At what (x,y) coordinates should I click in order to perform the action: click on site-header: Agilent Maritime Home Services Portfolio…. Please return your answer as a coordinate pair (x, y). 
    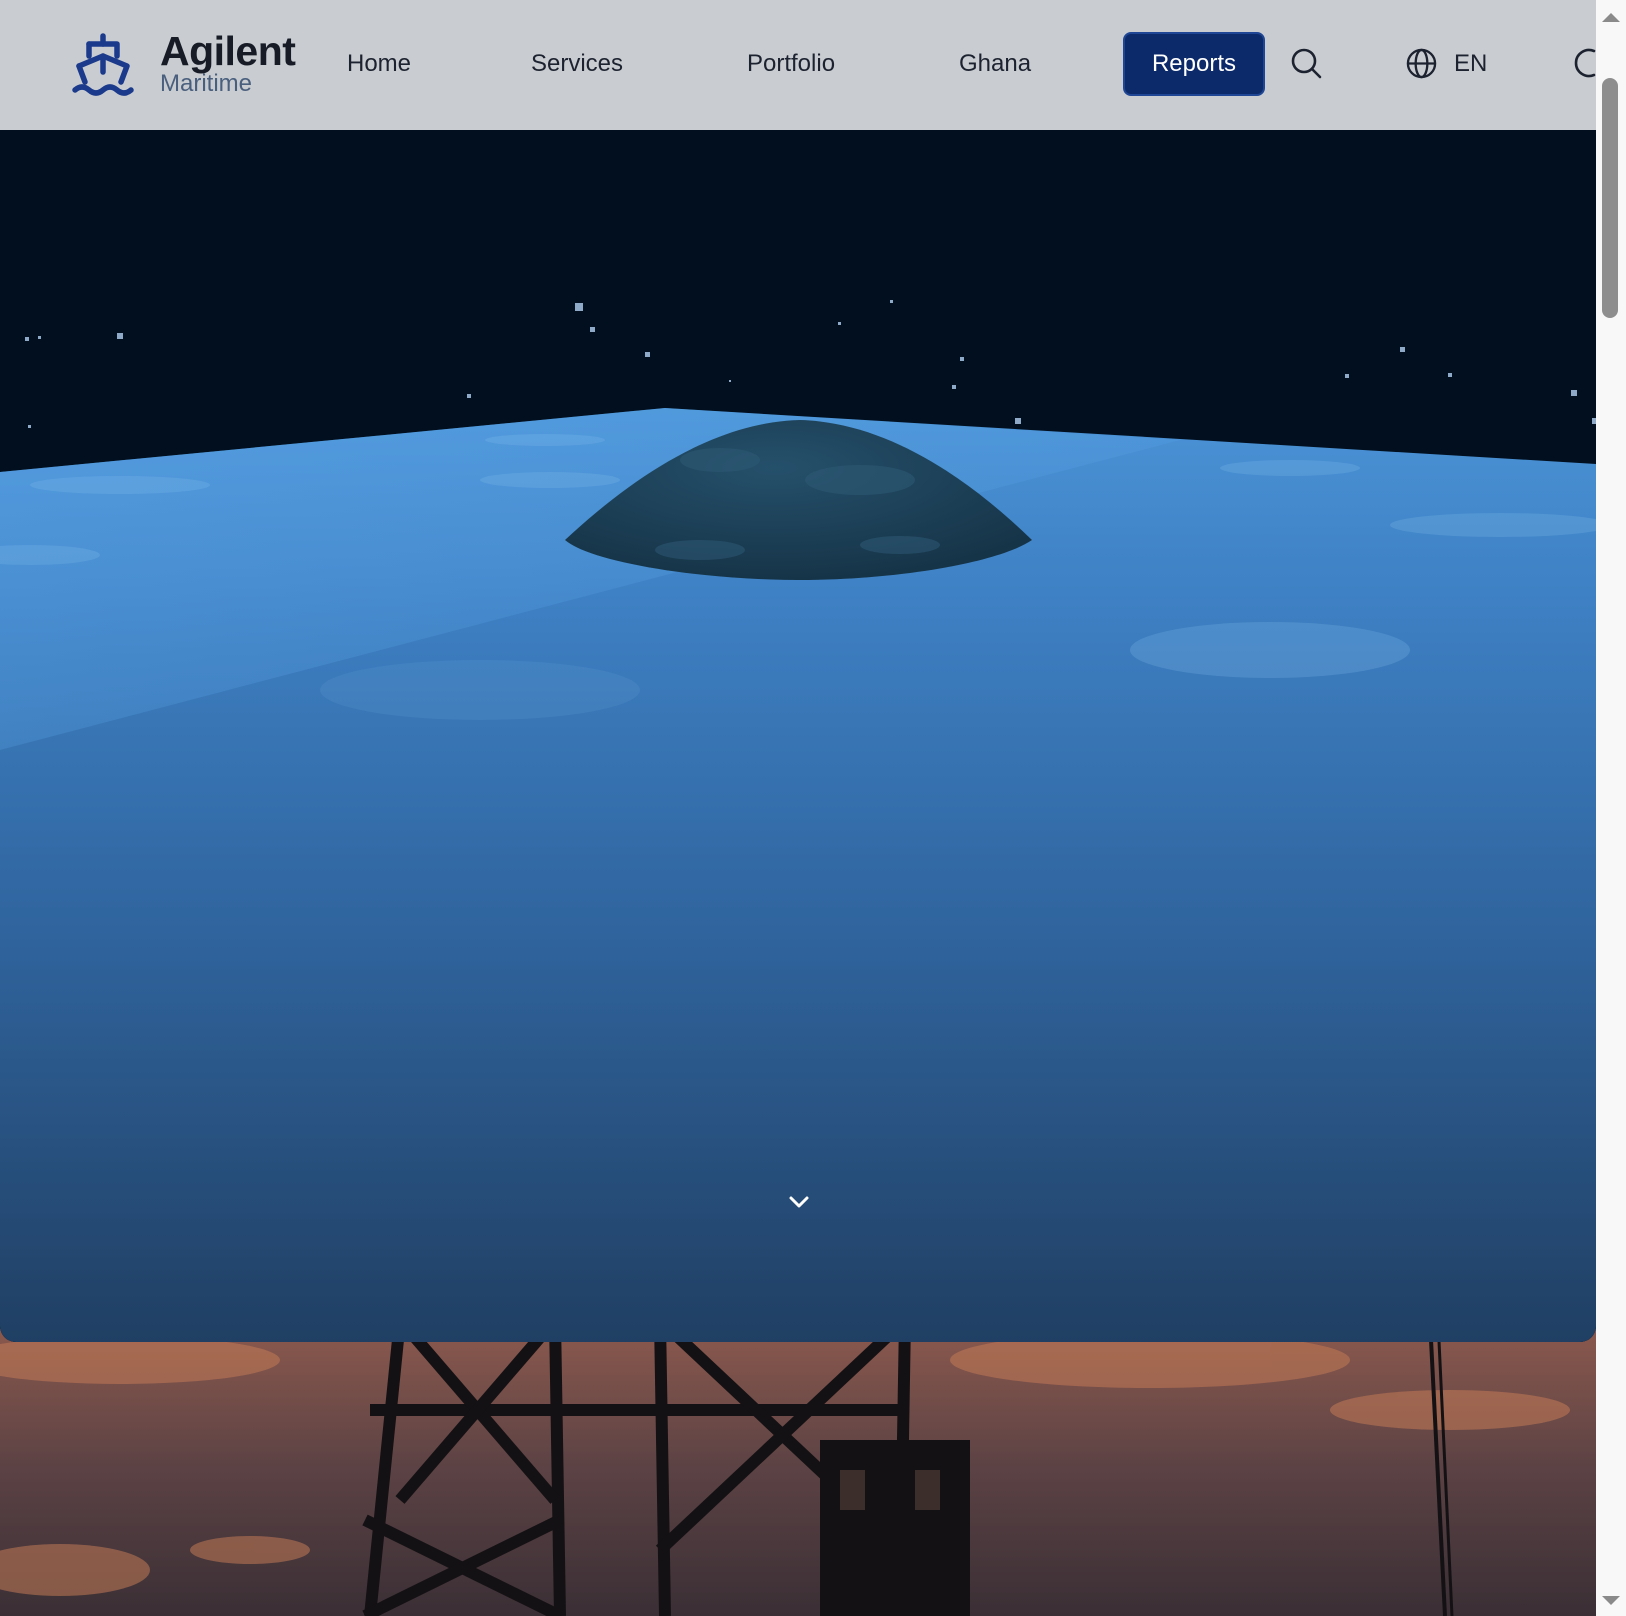
    Looking at the image, I should click on (798, 65).